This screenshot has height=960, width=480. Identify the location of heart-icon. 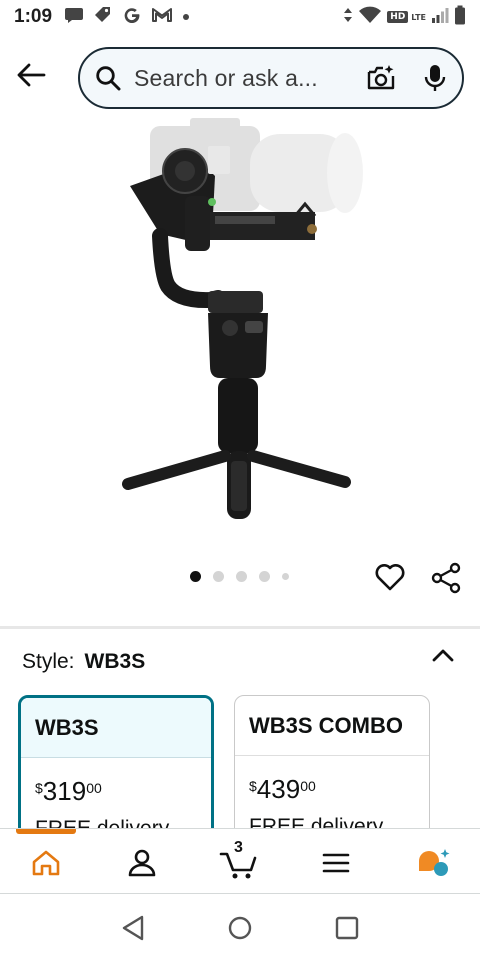
(390, 577).